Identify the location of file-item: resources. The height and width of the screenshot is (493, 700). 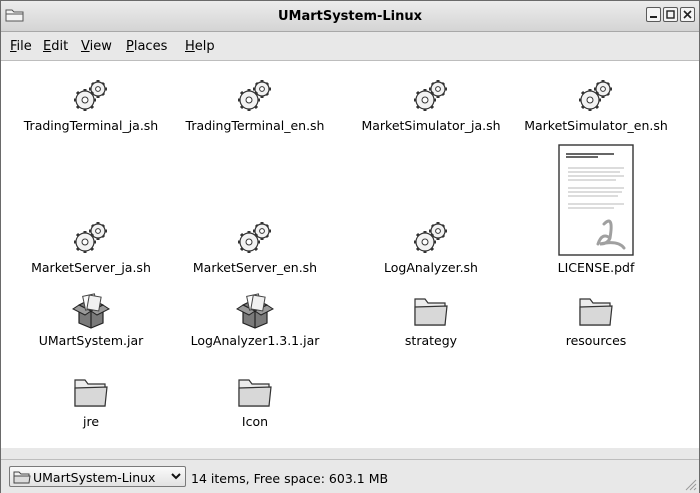
(596, 320).